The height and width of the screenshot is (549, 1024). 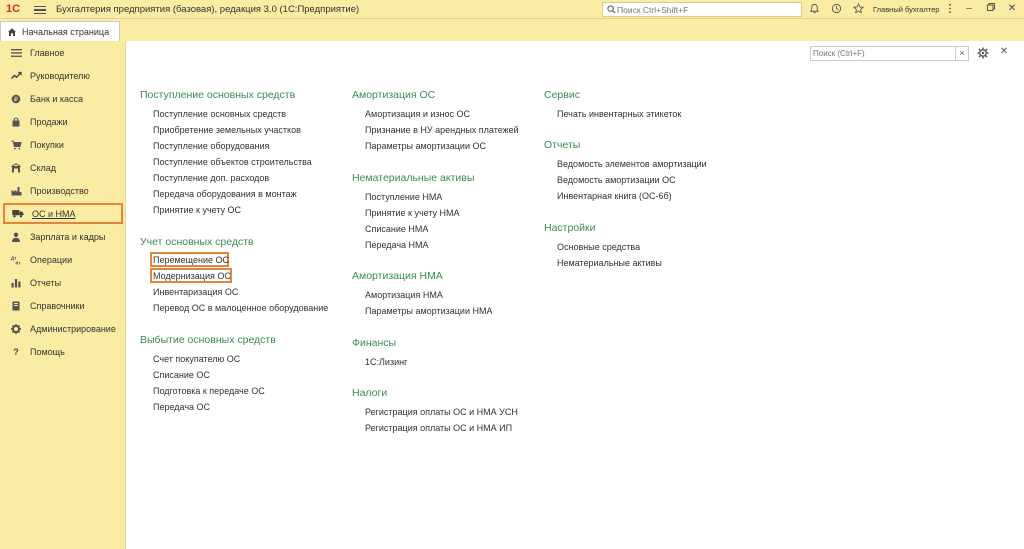 I want to click on link-os-writeoff: Списание ОС, so click(x=181, y=375).